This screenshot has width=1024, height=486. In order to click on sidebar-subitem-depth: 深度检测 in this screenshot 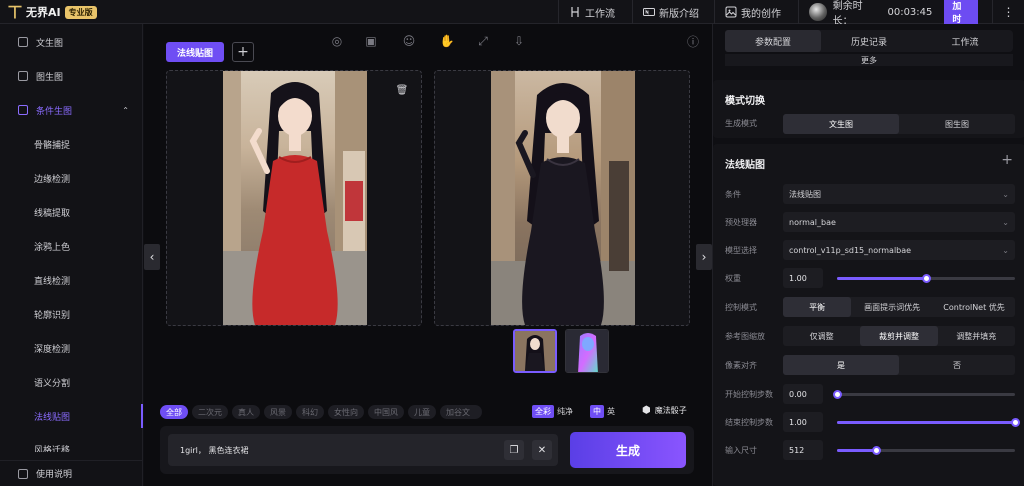, I will do `click(71, 348)`.